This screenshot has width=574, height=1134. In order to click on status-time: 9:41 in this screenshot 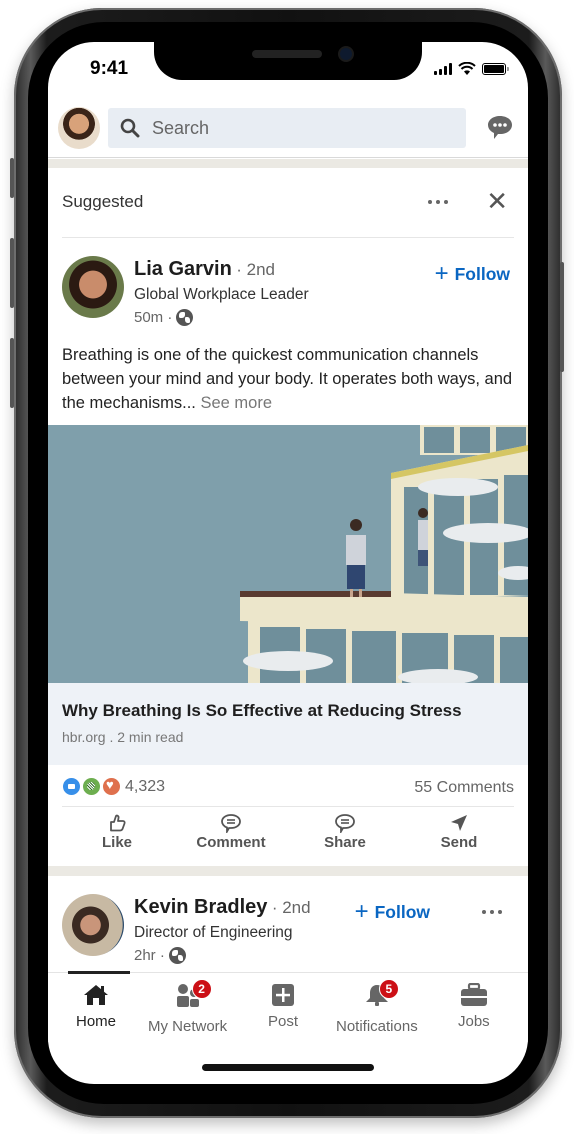, I will do `click(109, 68)`.